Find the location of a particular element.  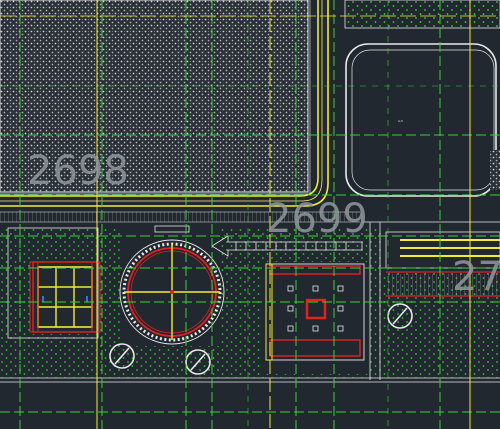

green-area-top-right is located at coordinates (422, 14).